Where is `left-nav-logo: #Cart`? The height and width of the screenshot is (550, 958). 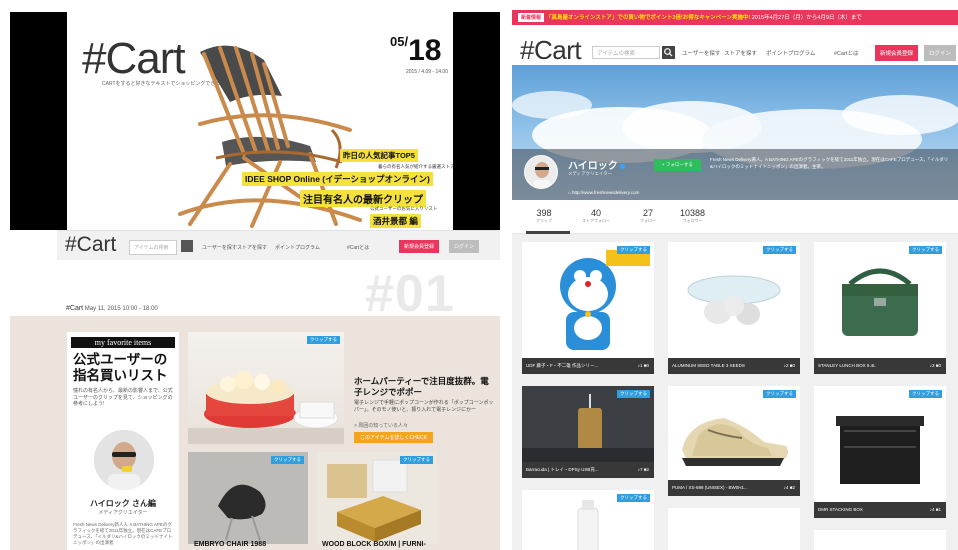 left-nav-logo: #Cart is located at coordinates (90, 245).